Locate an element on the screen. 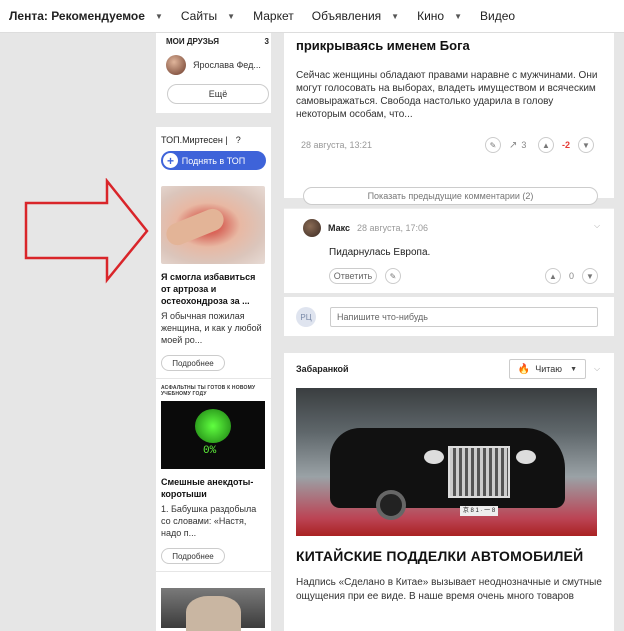  raise-to-top-label: Поднять в ТОП is located at coordinates (213, 160).